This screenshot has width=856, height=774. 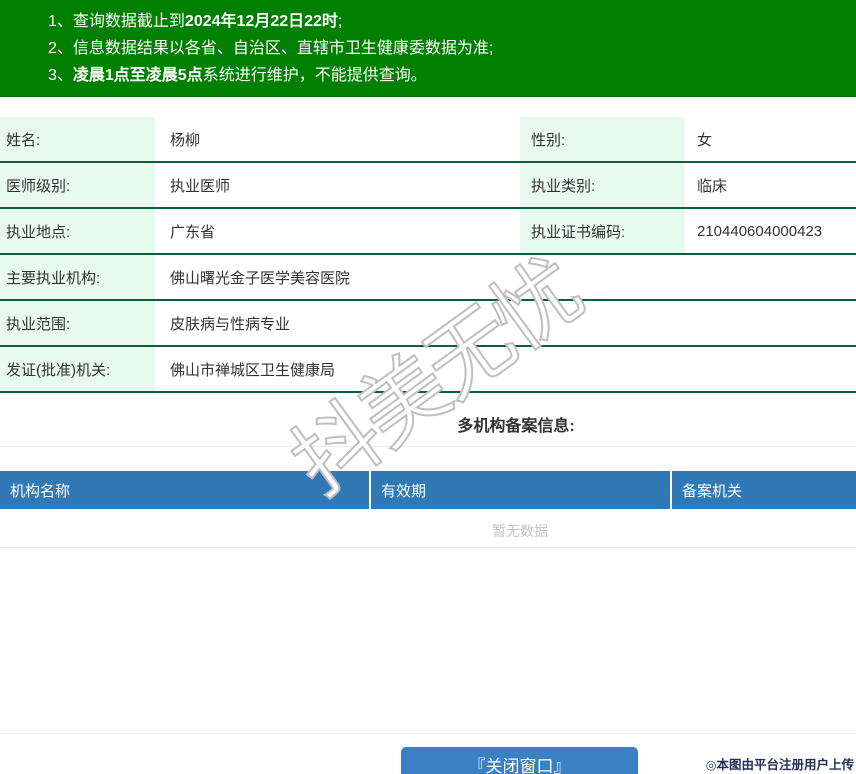 What do you see at coordinates (452, 75) in the screenshot?
I see `notice-line-3: 3、凌晨1点至凌晨5点系统进行维护，不能提供查询。` at bounding box center [452, 75].